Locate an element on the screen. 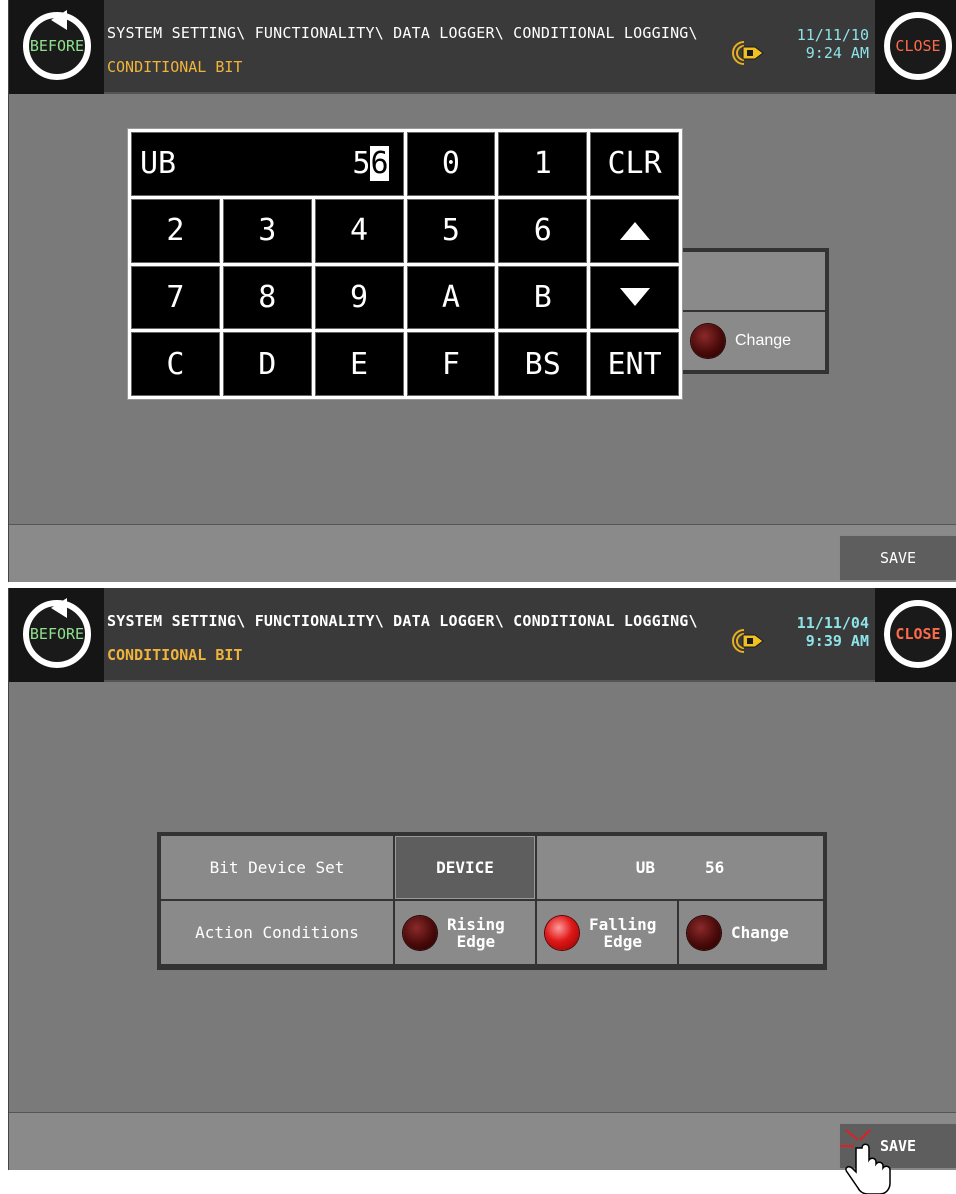 The width and height of the screenshot is (956, 1194). device-number: 56 is located at coordinates (715, 867).